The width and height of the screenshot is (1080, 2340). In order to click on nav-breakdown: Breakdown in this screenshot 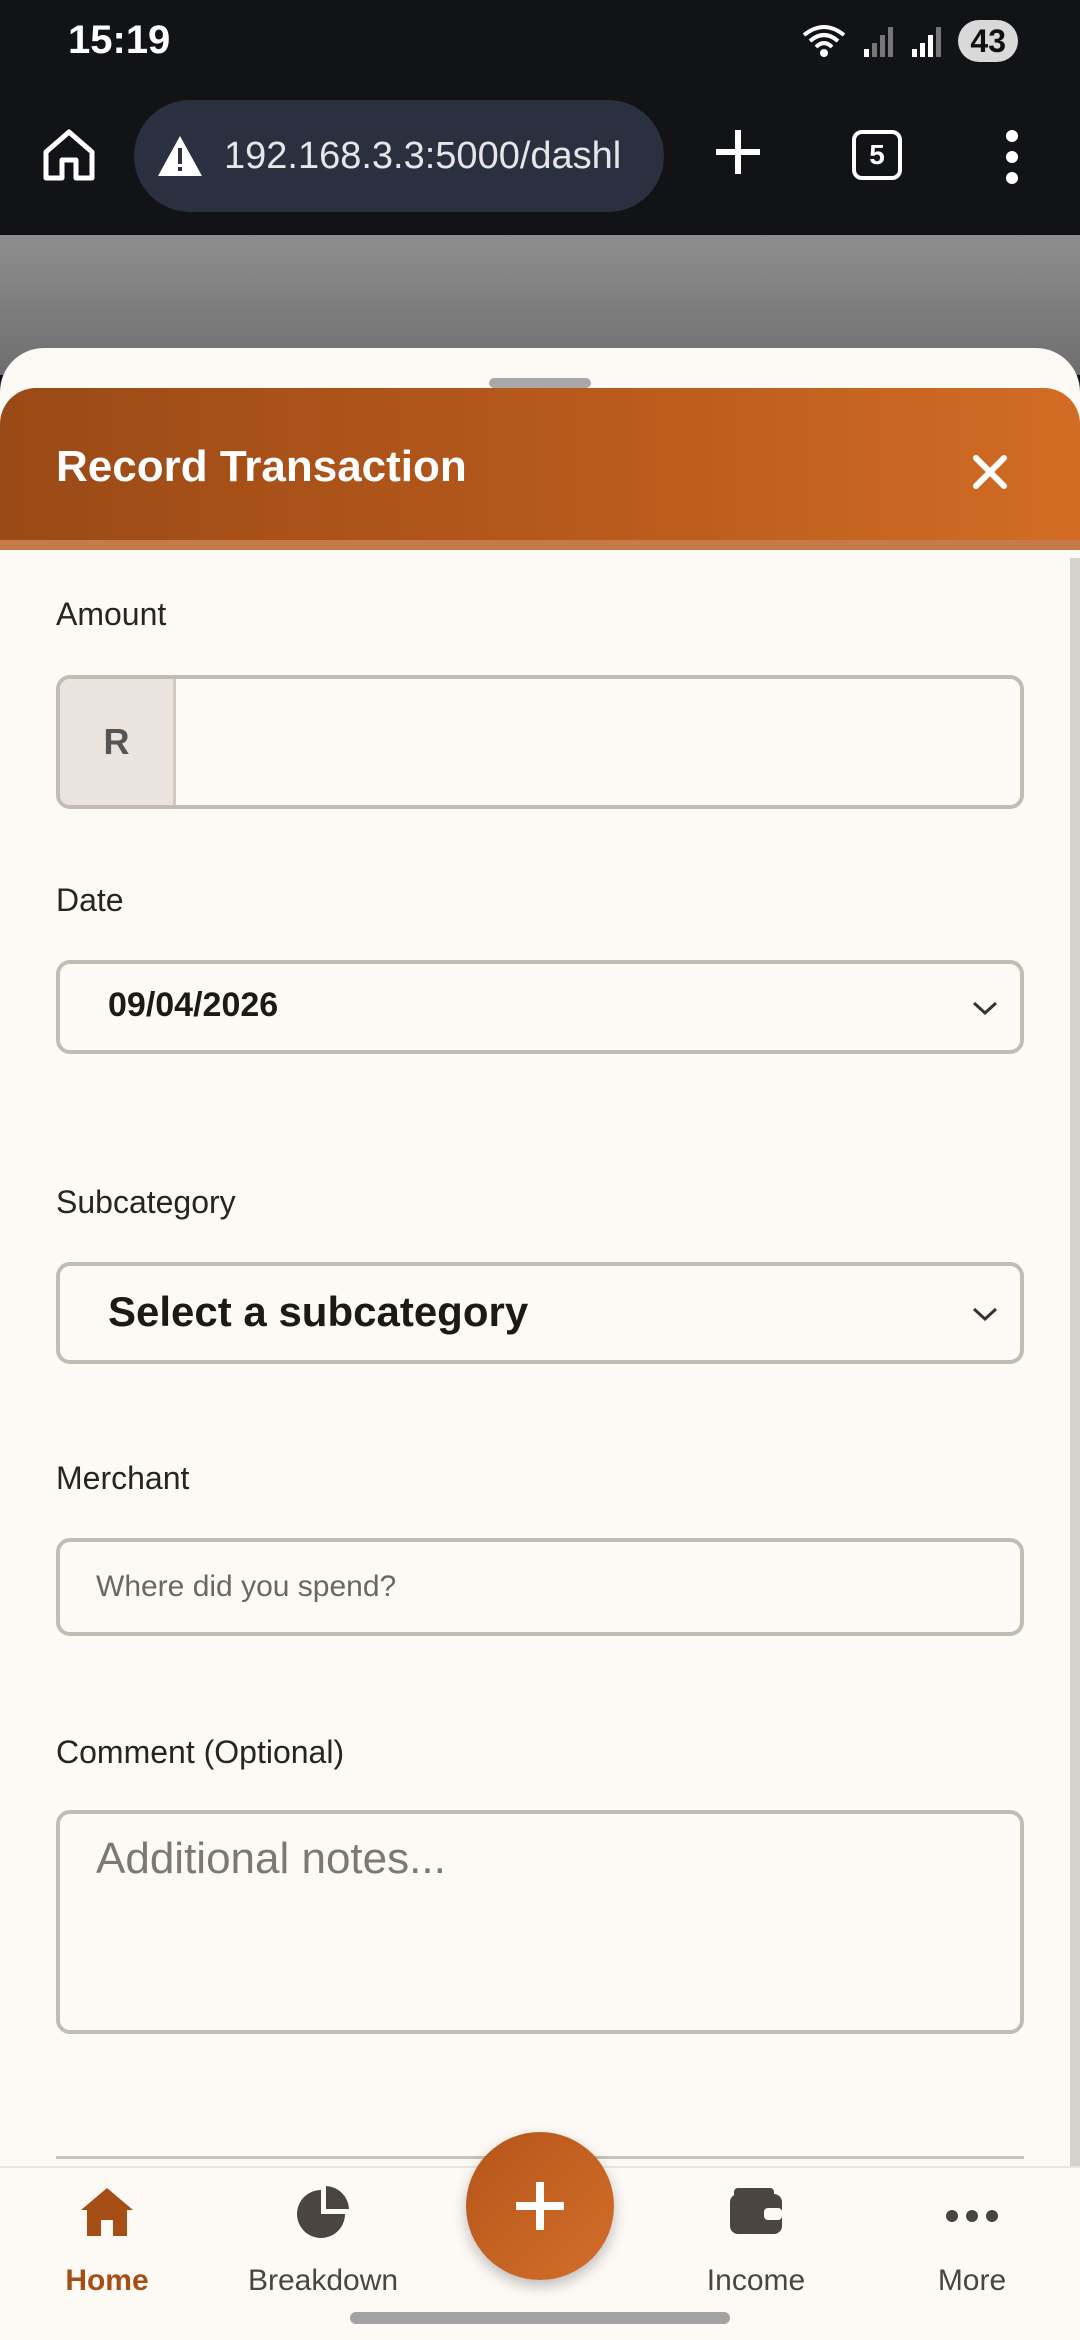, I will do `click(323, 2243)`.